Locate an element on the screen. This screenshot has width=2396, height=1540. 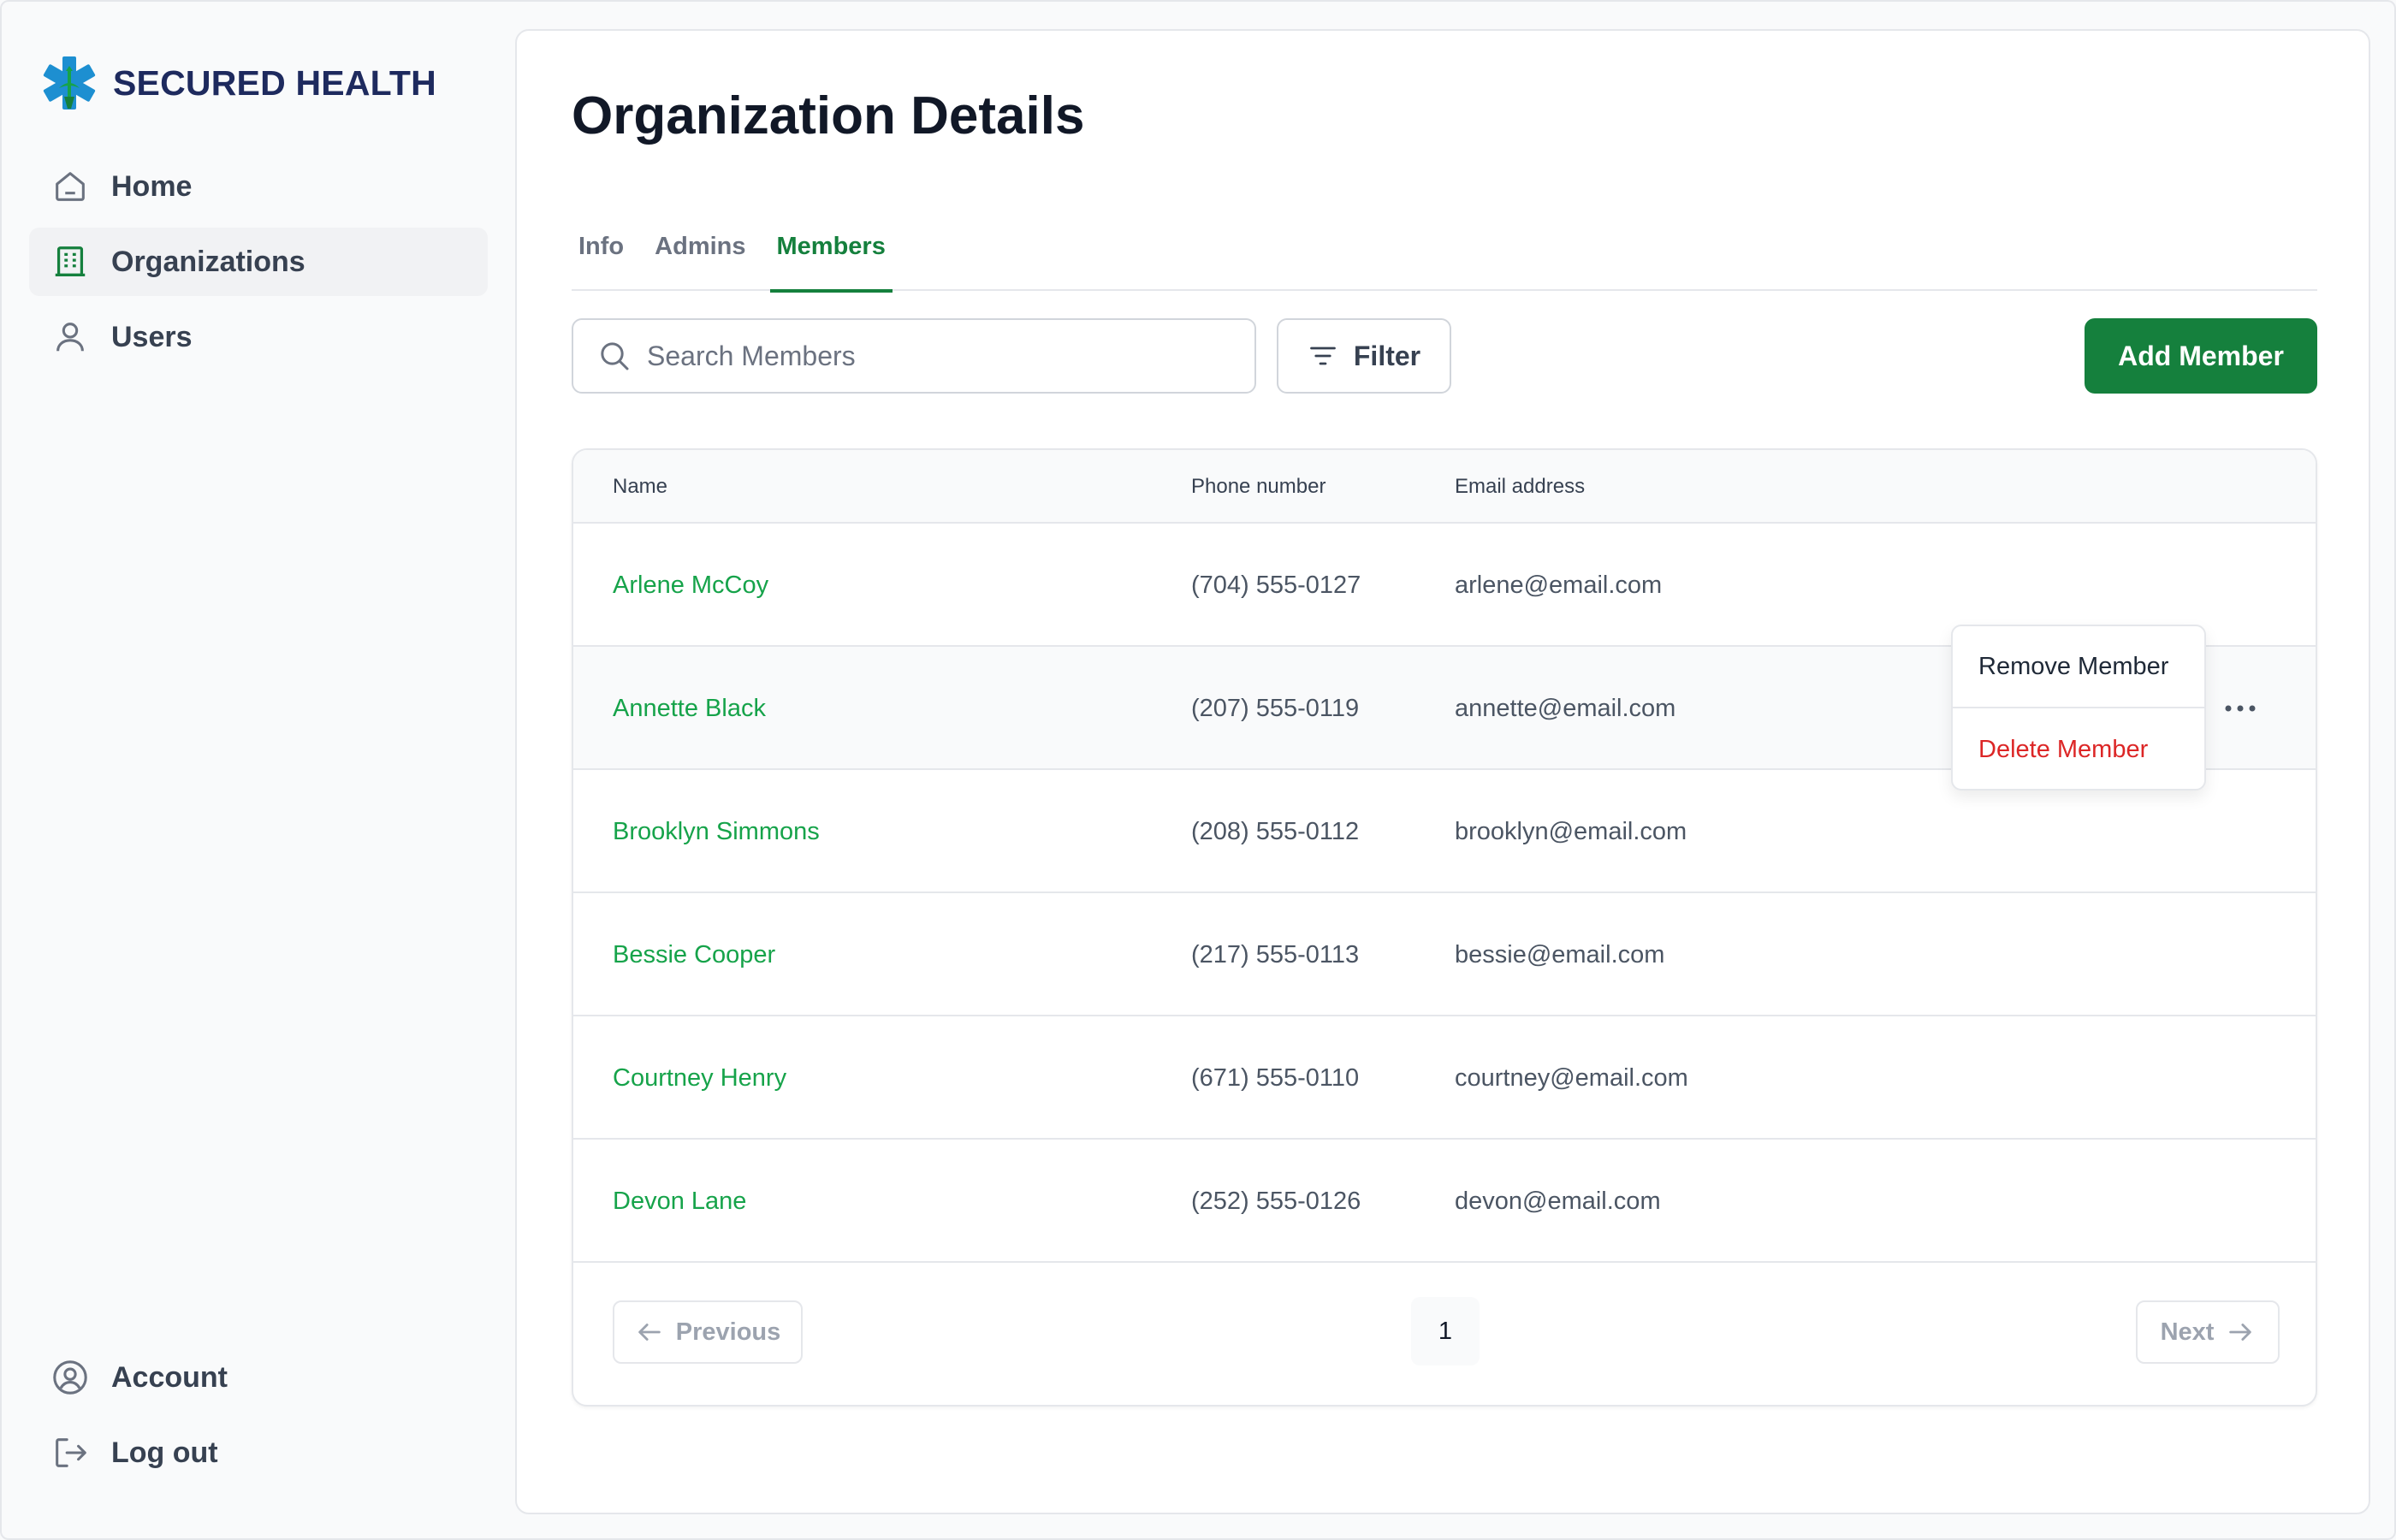
filter-button-label: Filter is located at coordinates (1387, 355).